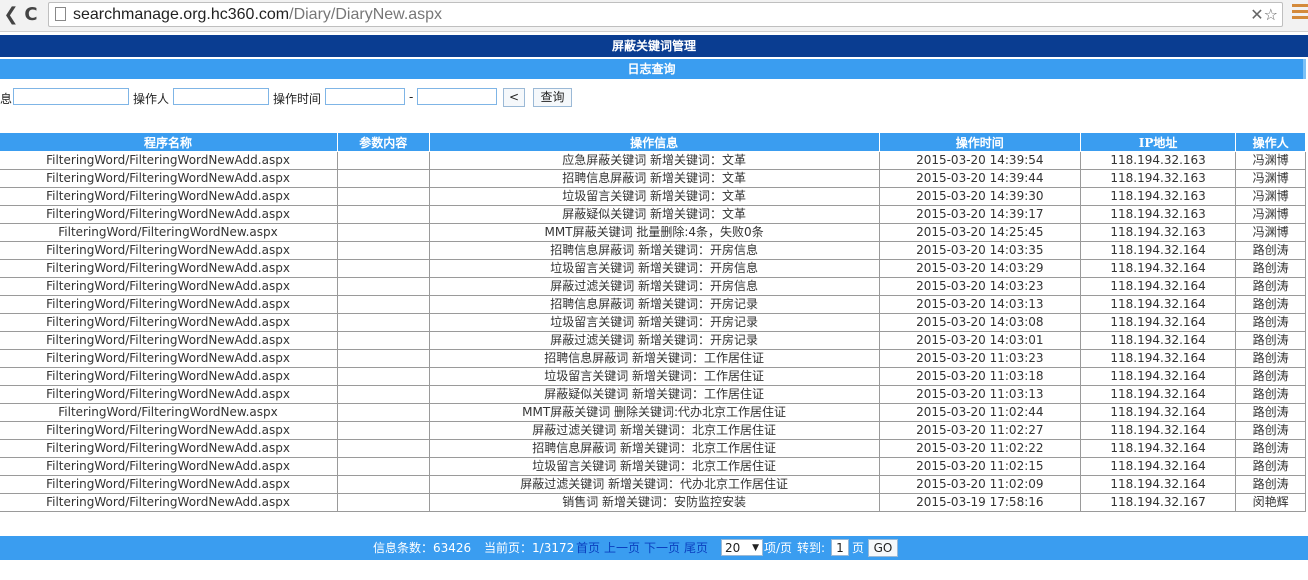 The width and height of the screenshot is (1308, 580). What do you see at coordinates (1158, 502) in the screenshot?
I see `cell-ip: 118.194.32.167` at bounding box center [1158, 502].